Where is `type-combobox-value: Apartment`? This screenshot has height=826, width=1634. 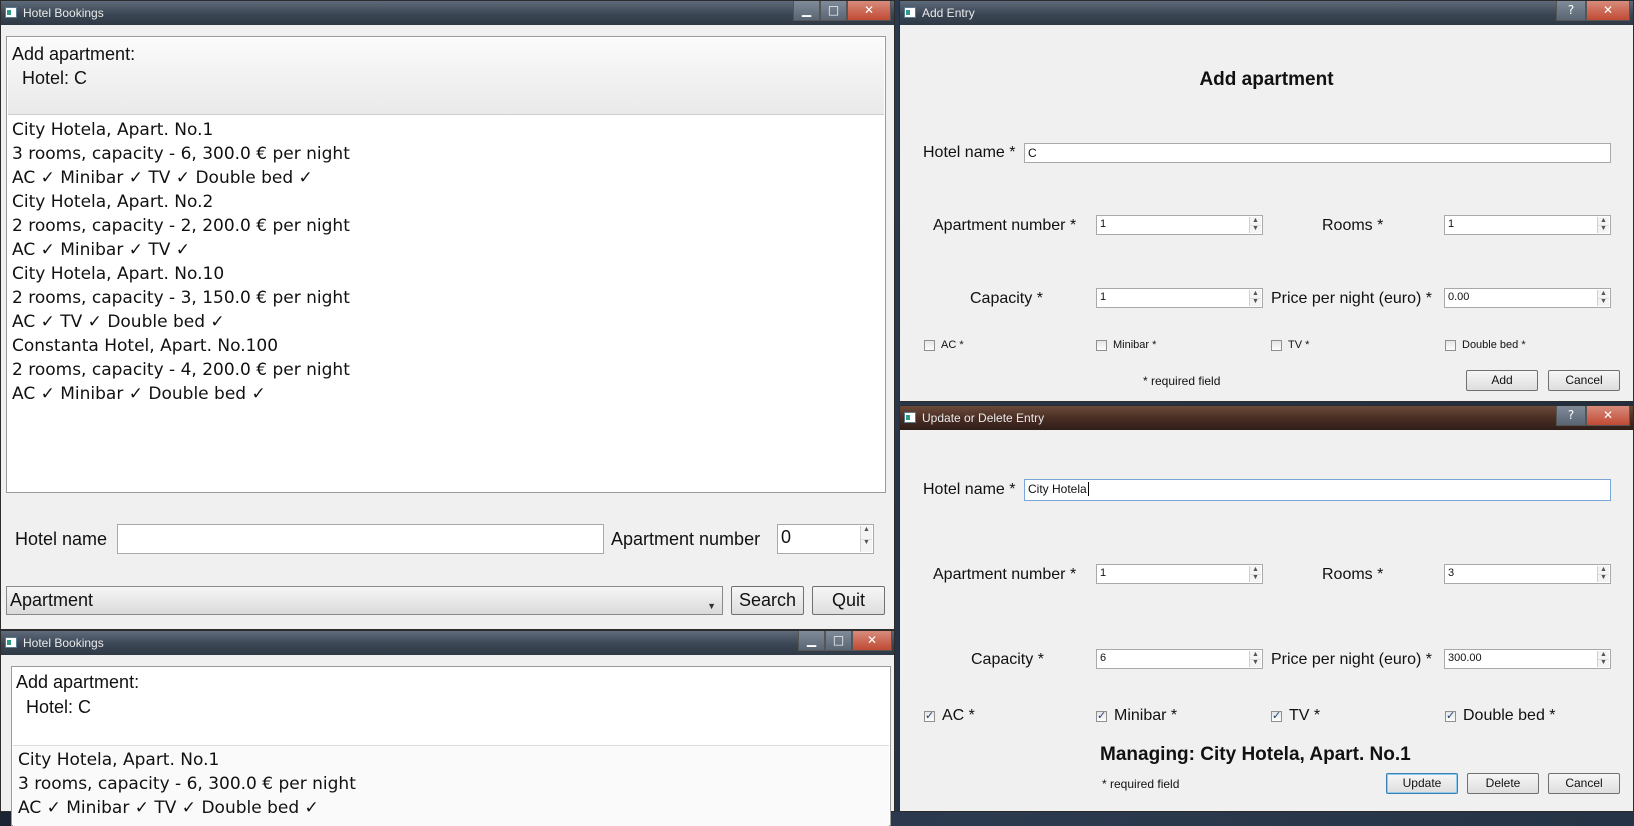 type-combobox-value: Apartment is located at coordinates (52, 600).